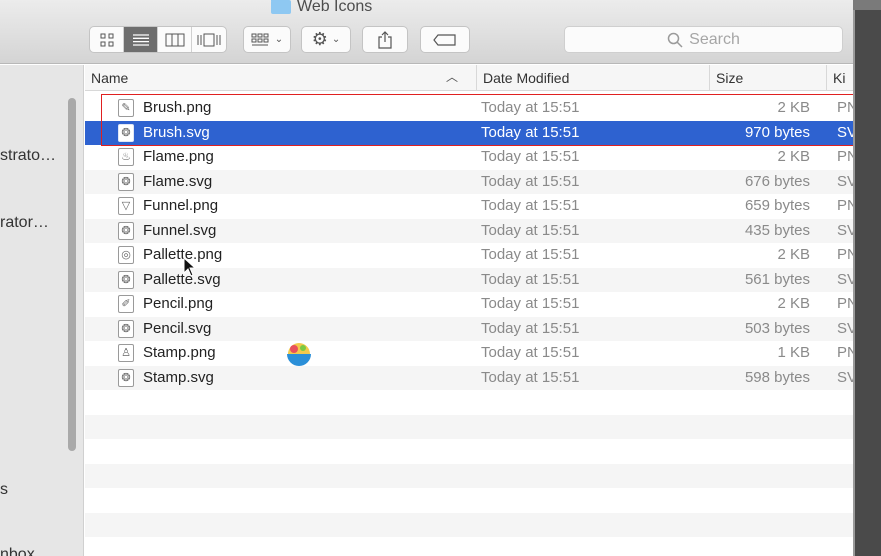 This screenshot has height=556, width=881. I want to click on column-view-button, so click(175, 39).